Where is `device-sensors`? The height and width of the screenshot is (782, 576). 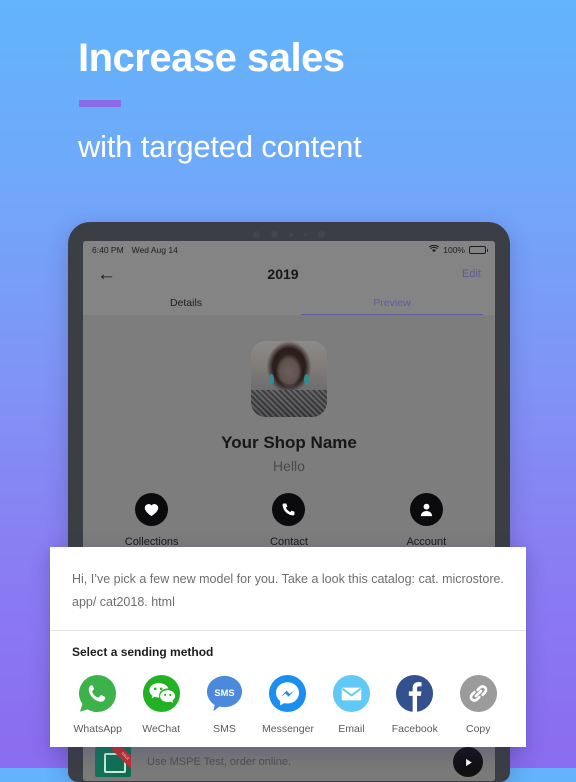
device-sensors is located at coordinates (289, 234).